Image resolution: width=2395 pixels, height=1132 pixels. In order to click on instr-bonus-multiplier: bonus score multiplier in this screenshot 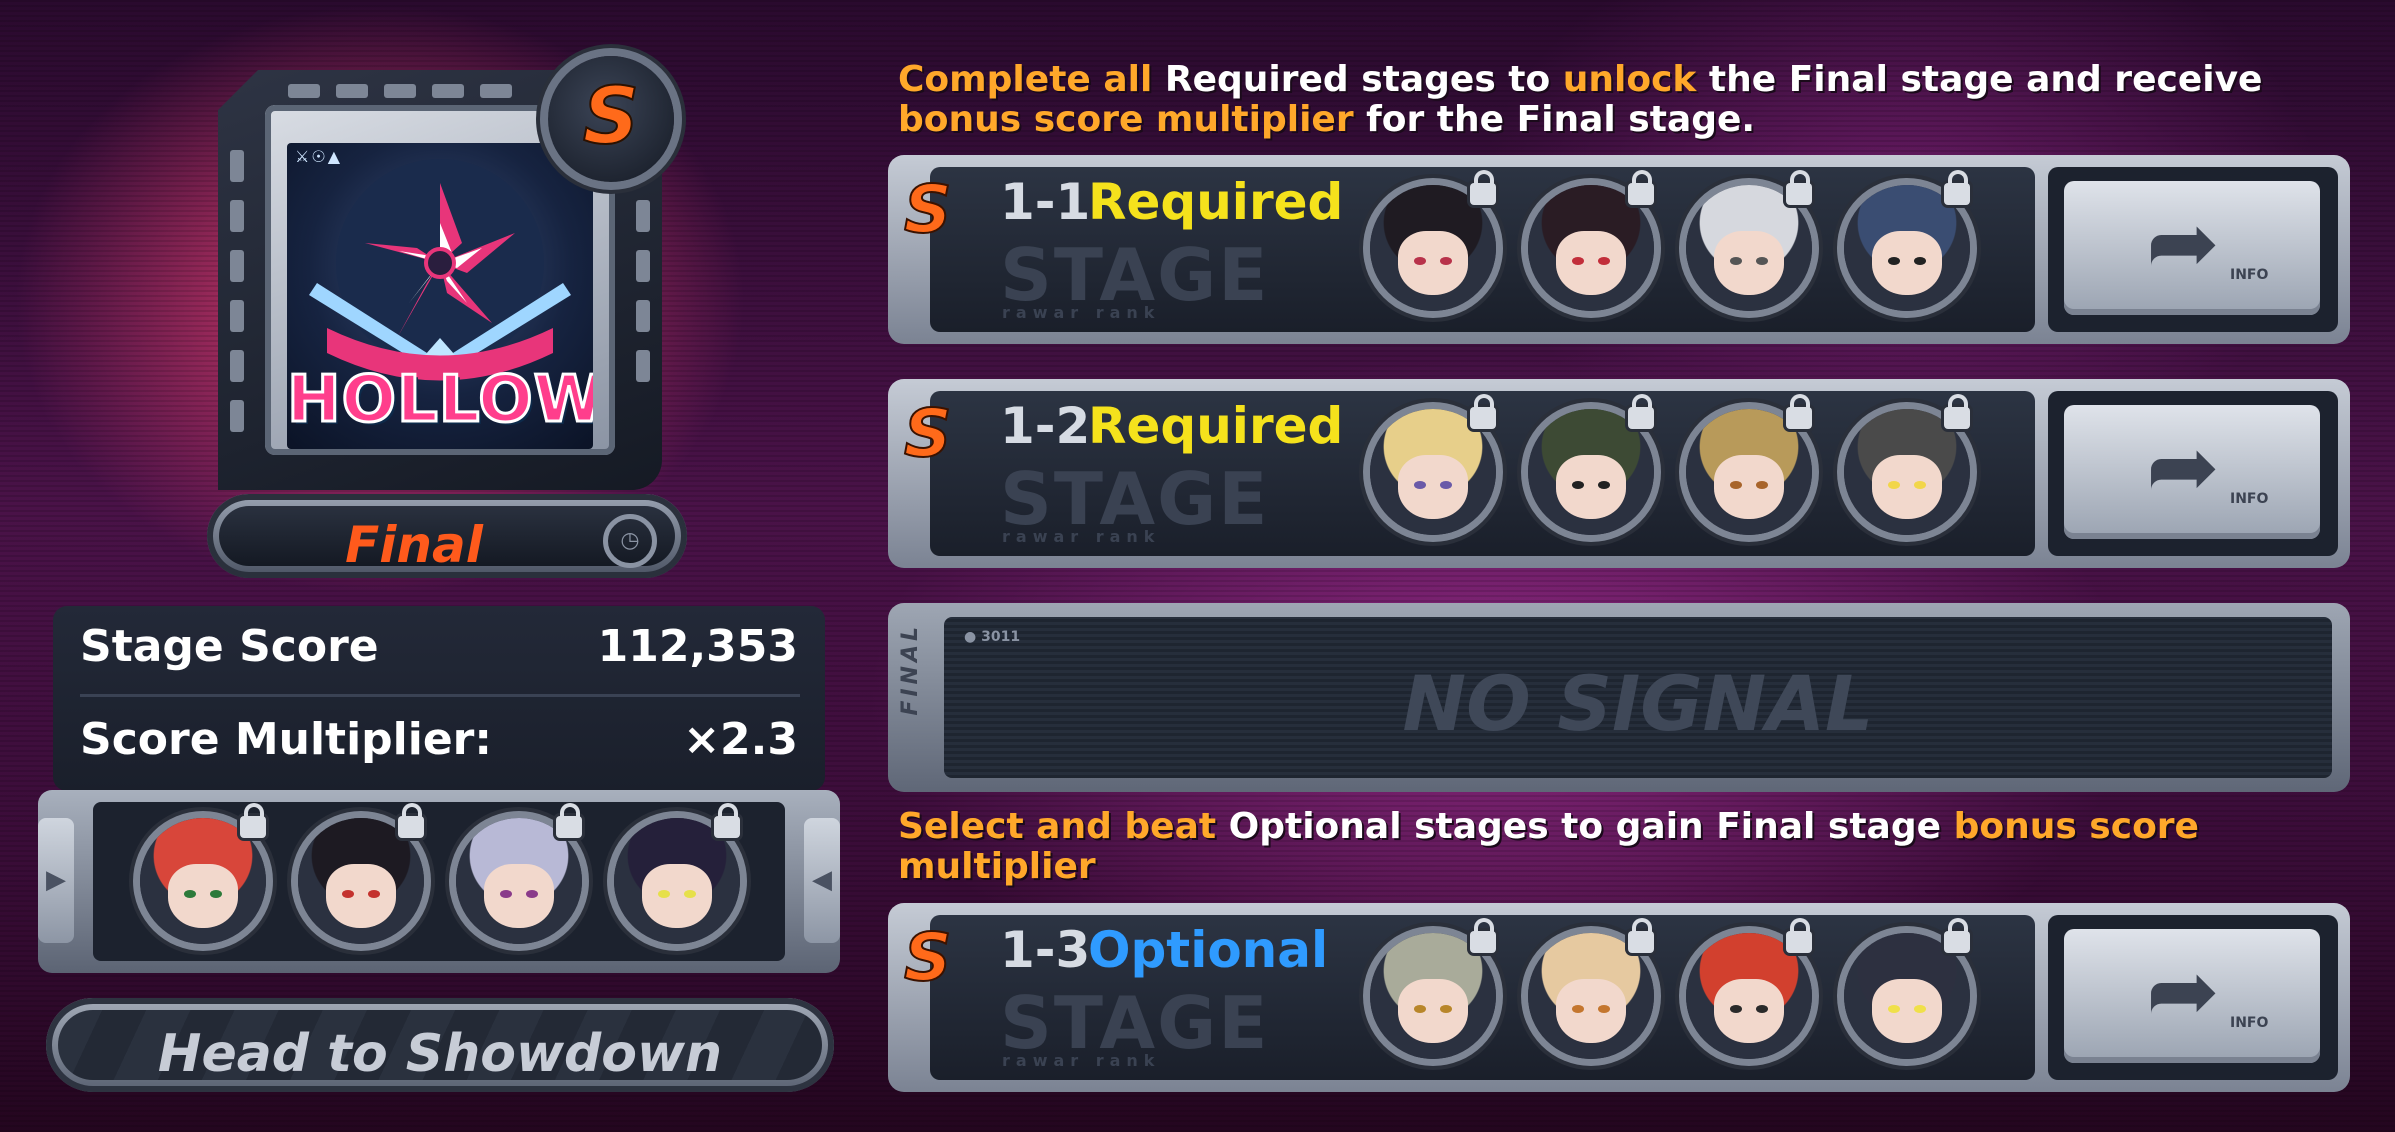, I will do `click(1126, 119)`.